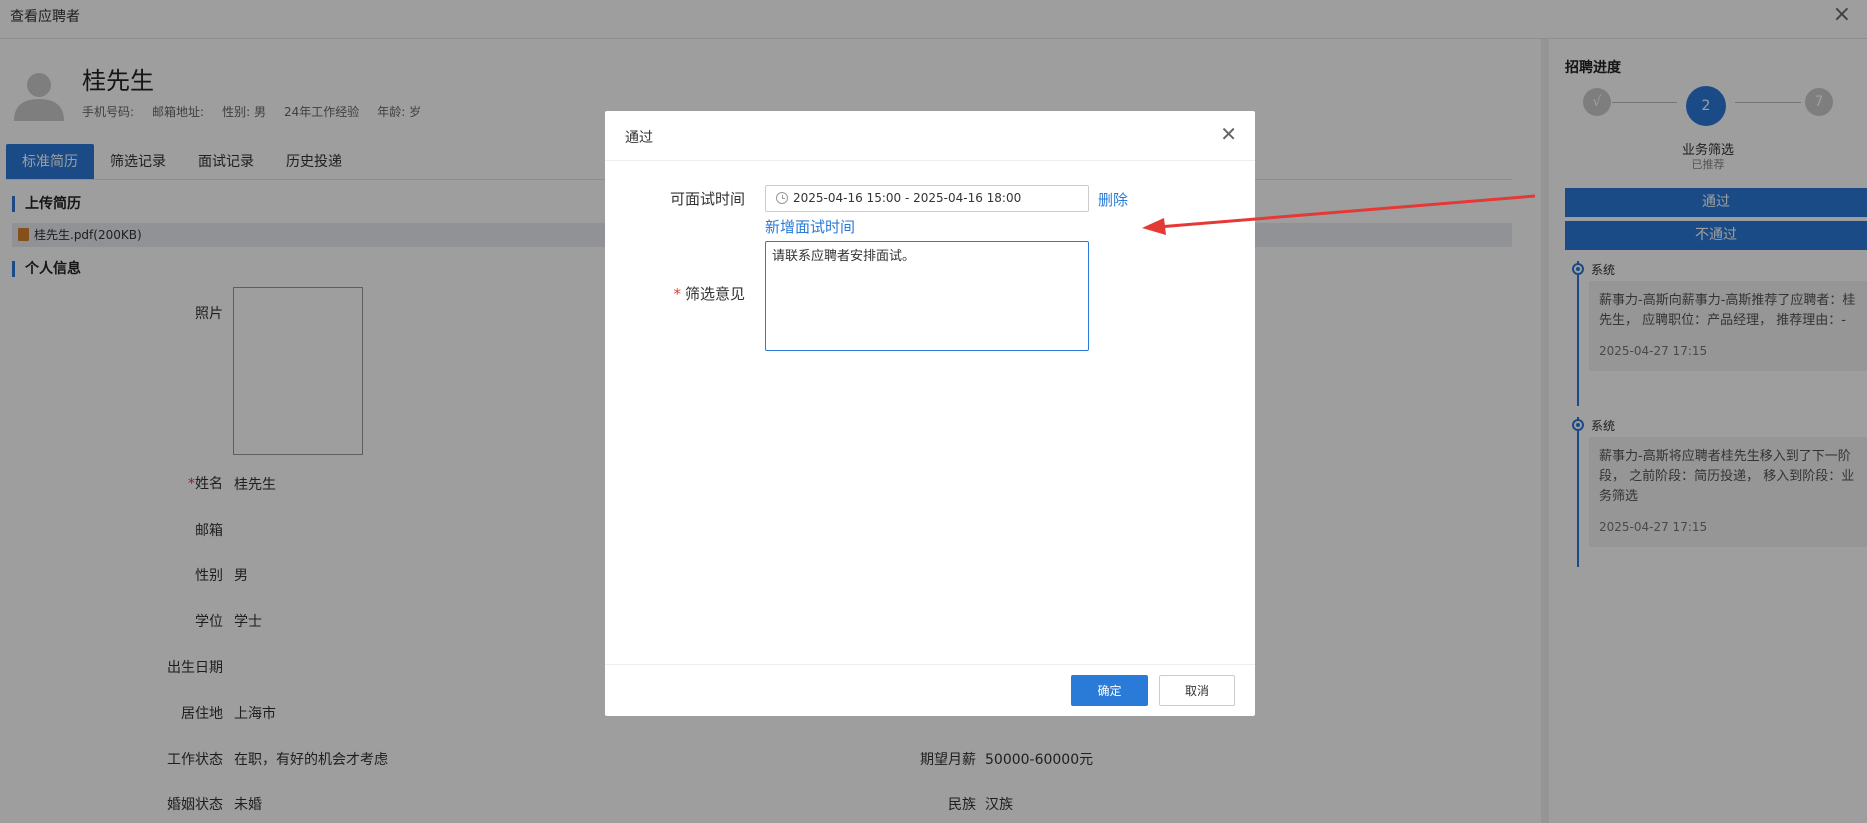 Image resolution: width=1867 pixels, height=823 pixels. I want to click on dialog-footer: 确定 取消, so click(930, 690).